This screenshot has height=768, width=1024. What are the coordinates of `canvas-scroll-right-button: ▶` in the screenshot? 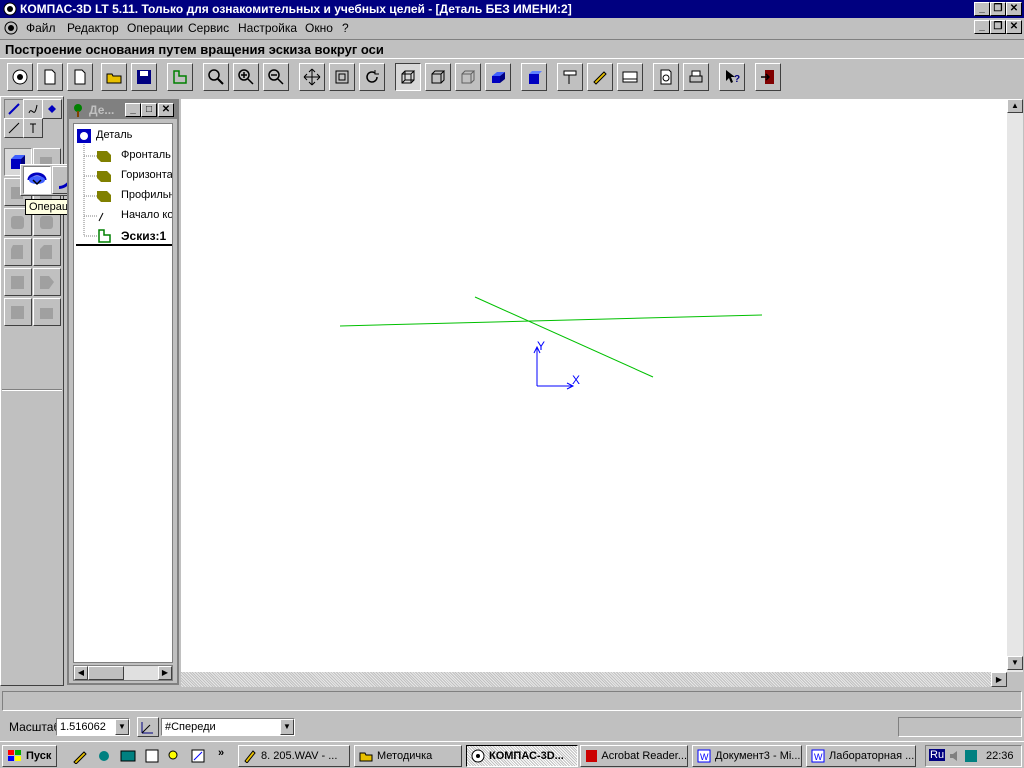 It's located at (999, 679).